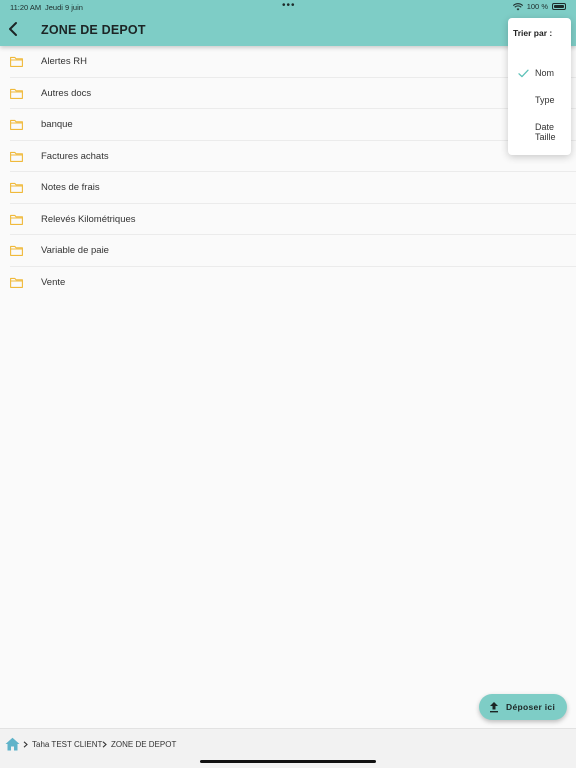  I want to click on multitasking-dots: •••, so click(289, 5).